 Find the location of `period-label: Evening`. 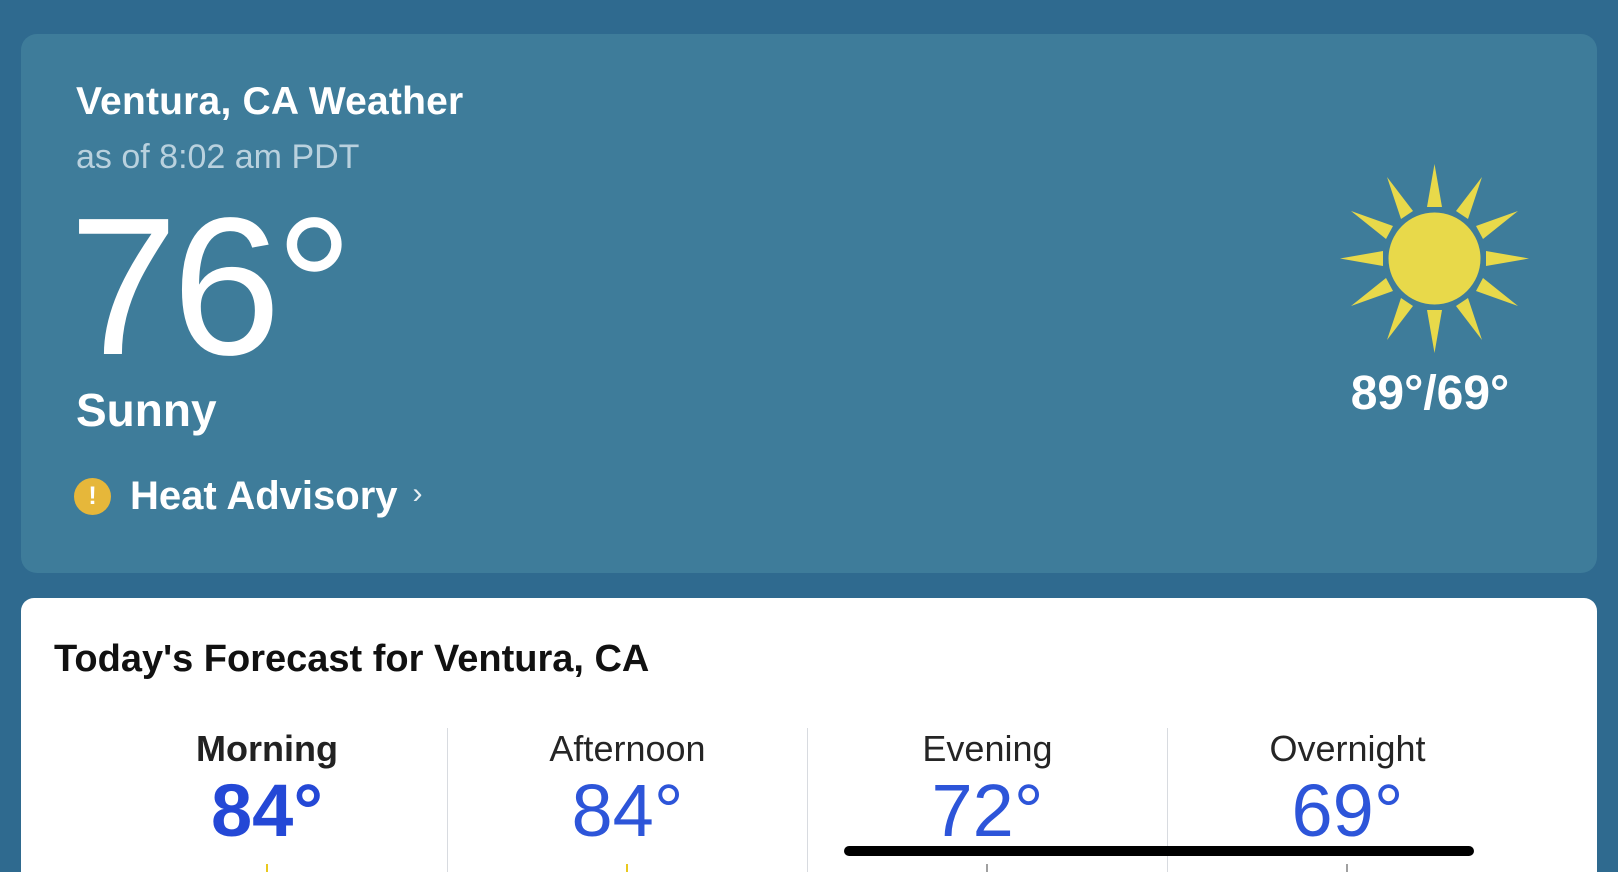

period-label: Evening is located at coordinates (987, 748).